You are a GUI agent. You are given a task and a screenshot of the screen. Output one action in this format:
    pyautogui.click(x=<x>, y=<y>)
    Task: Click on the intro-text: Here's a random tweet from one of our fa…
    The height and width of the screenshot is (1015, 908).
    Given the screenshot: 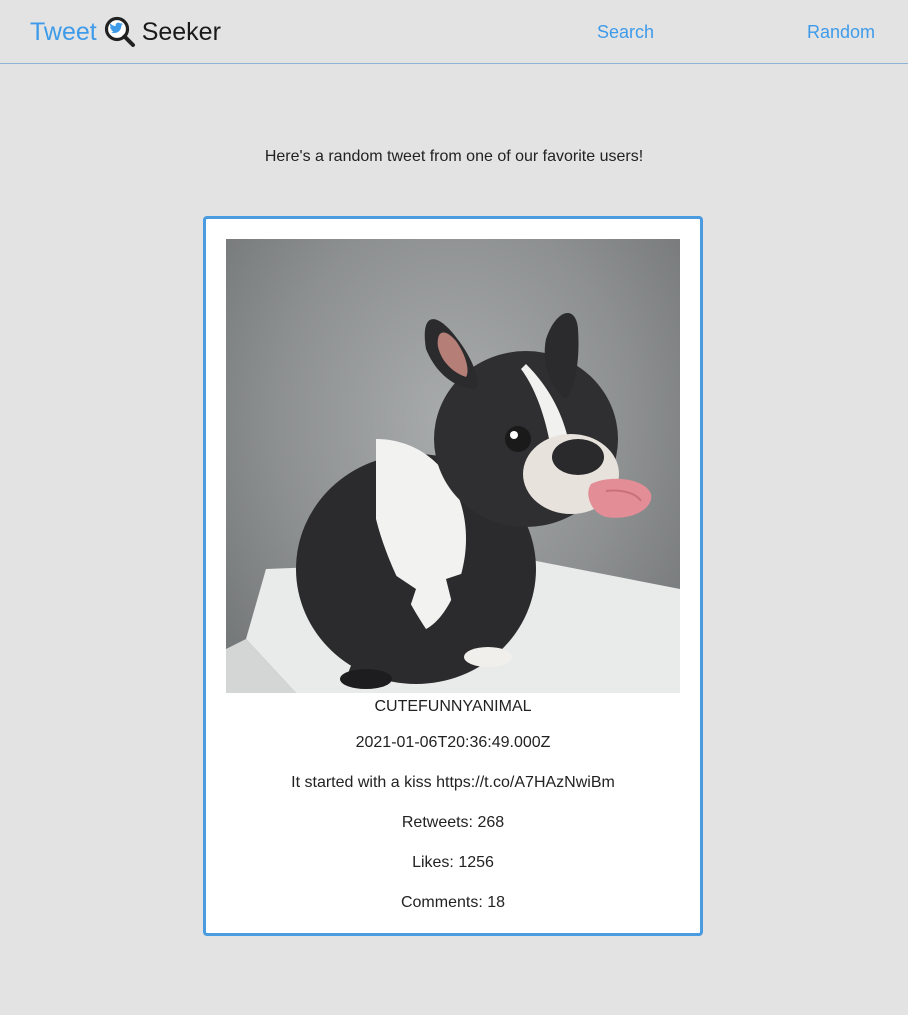 What is the action you would take?
    pyautogui.click(x=454, y=156)
    